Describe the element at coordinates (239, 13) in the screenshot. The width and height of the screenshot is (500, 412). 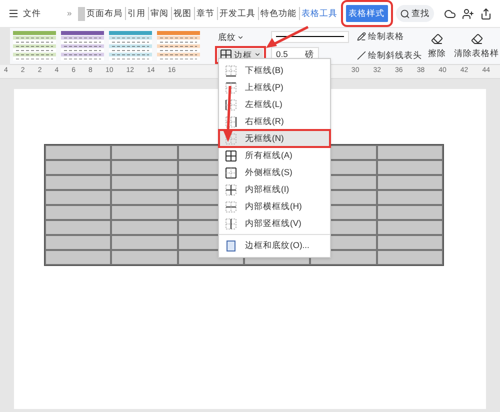
I see `ribbon-tab: 开发工具` at that location.